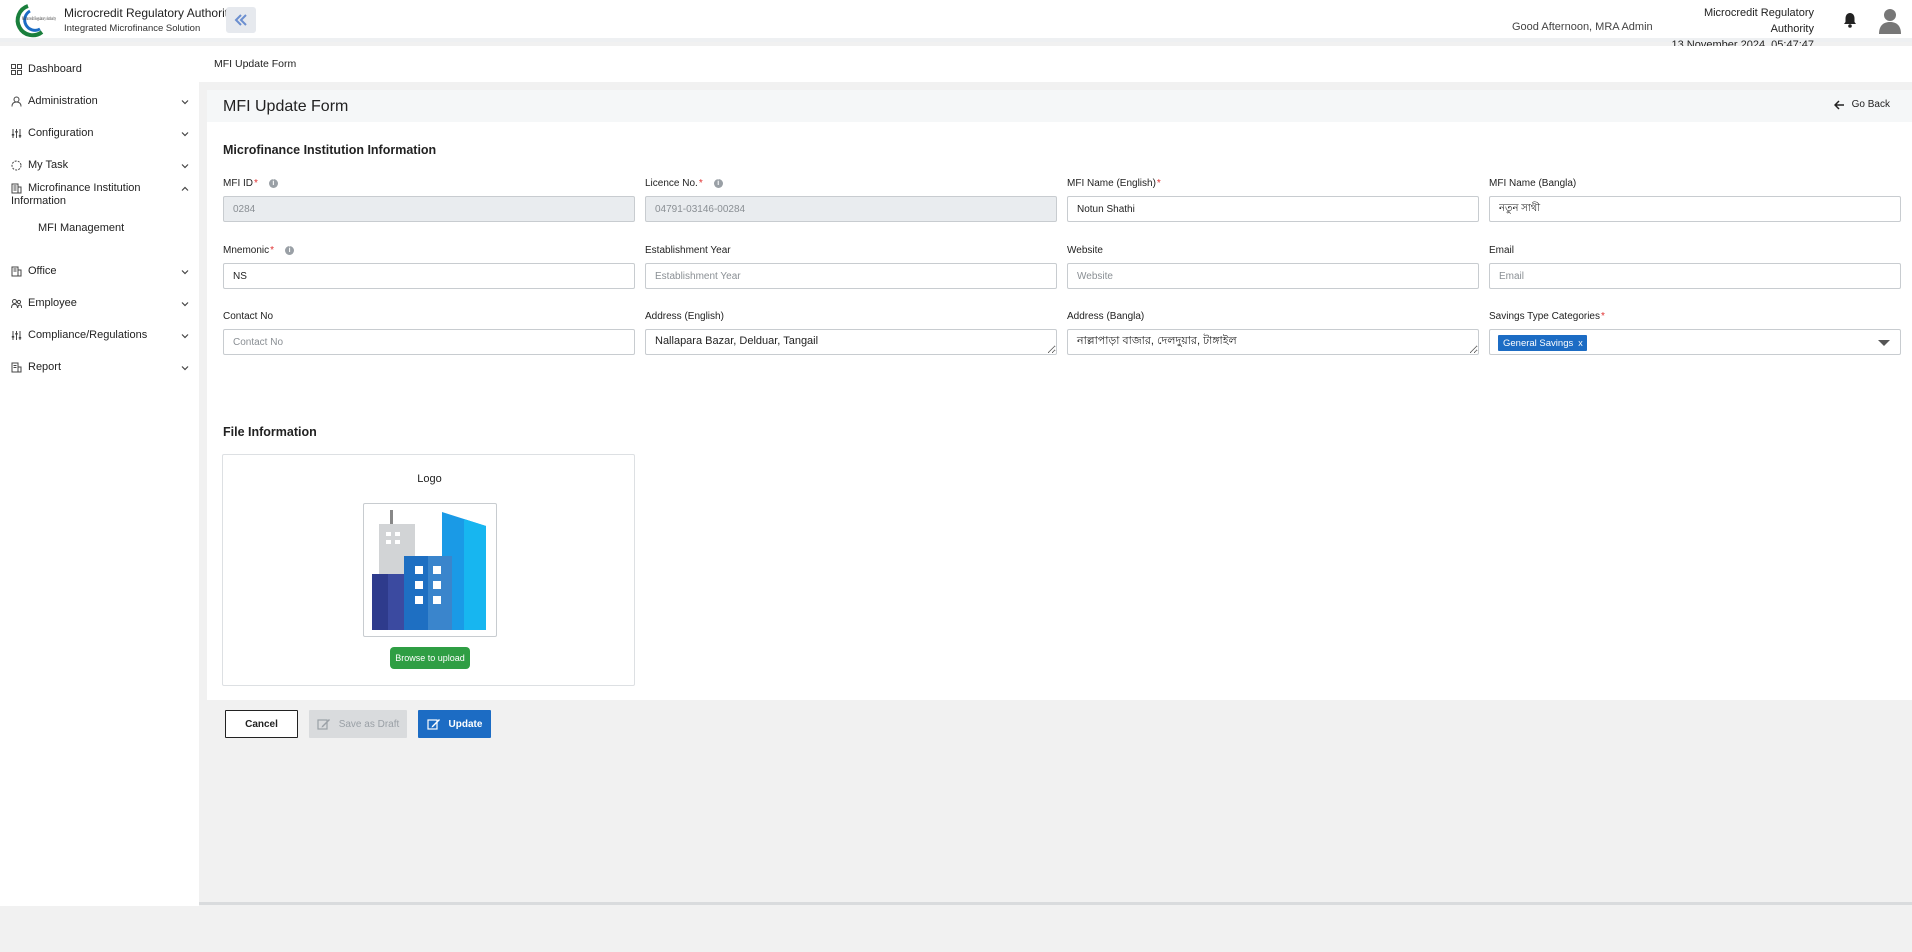  Describe the element at coordinates (88, 335) in the screenshot. I see `sidebar-item-label: Compliance/Regulations` at that location.